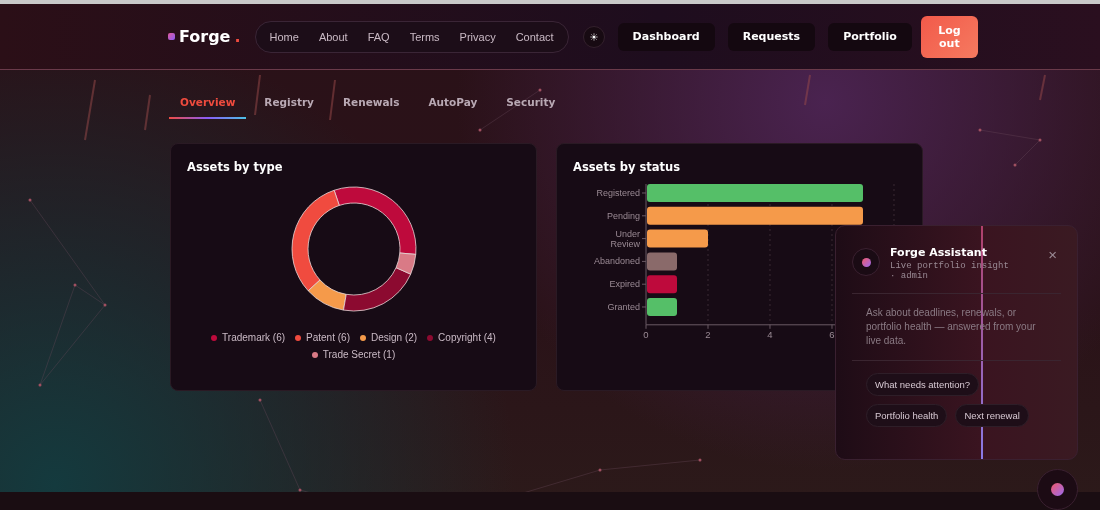 The image size is (1100, 510). I want to click on category-label: Abandoned, so click(617, 261).